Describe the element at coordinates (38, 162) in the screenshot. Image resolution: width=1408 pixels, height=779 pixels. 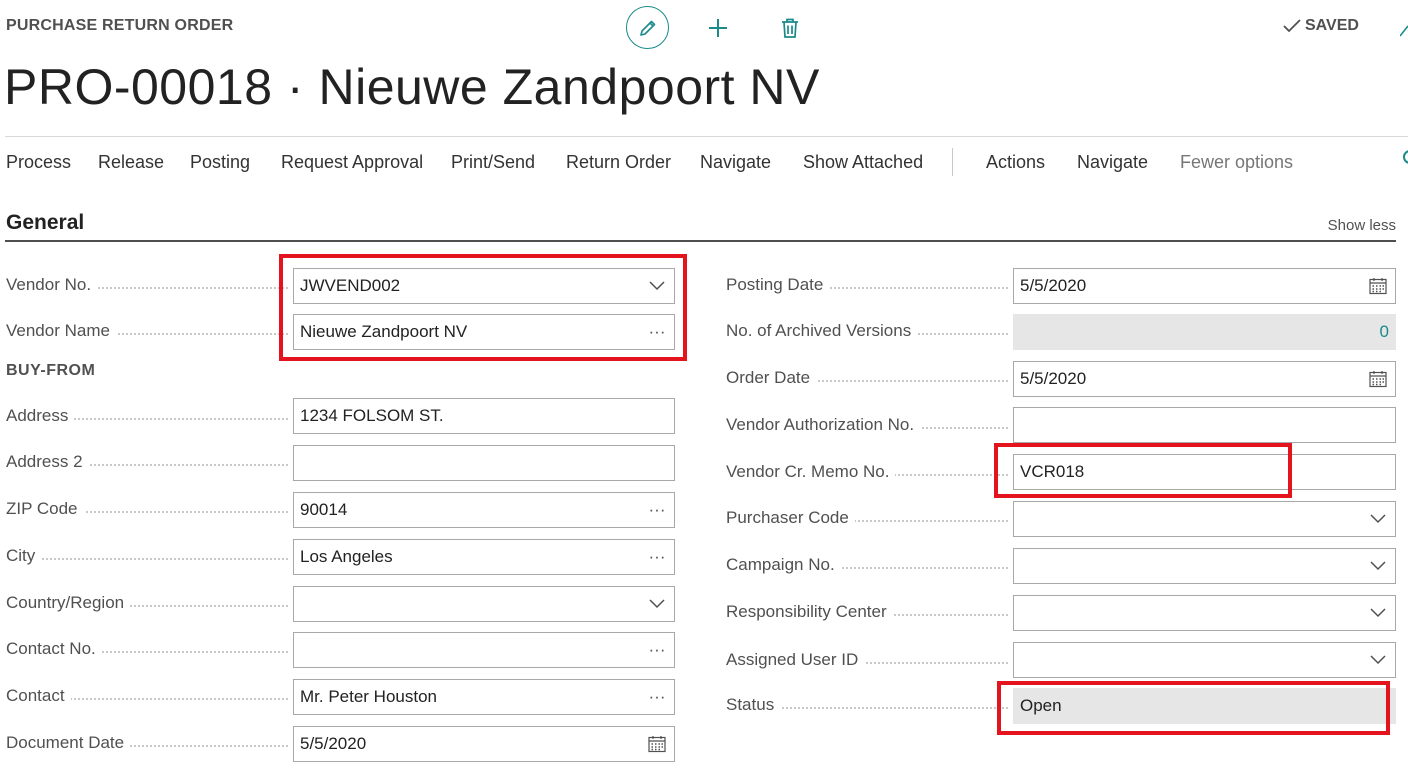
I see `action-process: Process` at that location.